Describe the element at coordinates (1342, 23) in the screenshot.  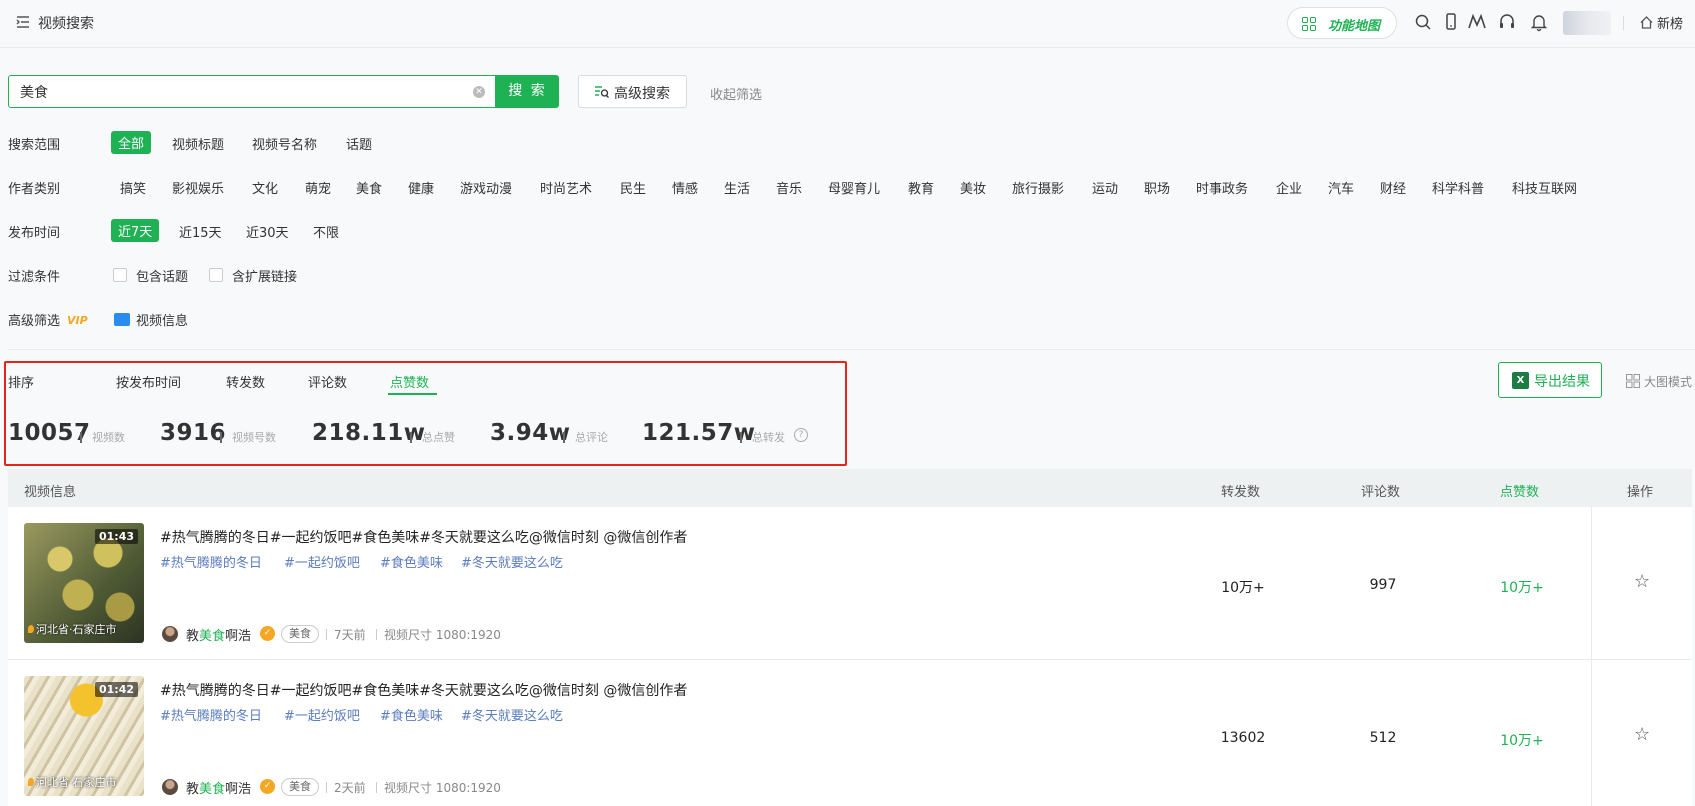
I see `function-map-button: 功能地图` at that location.